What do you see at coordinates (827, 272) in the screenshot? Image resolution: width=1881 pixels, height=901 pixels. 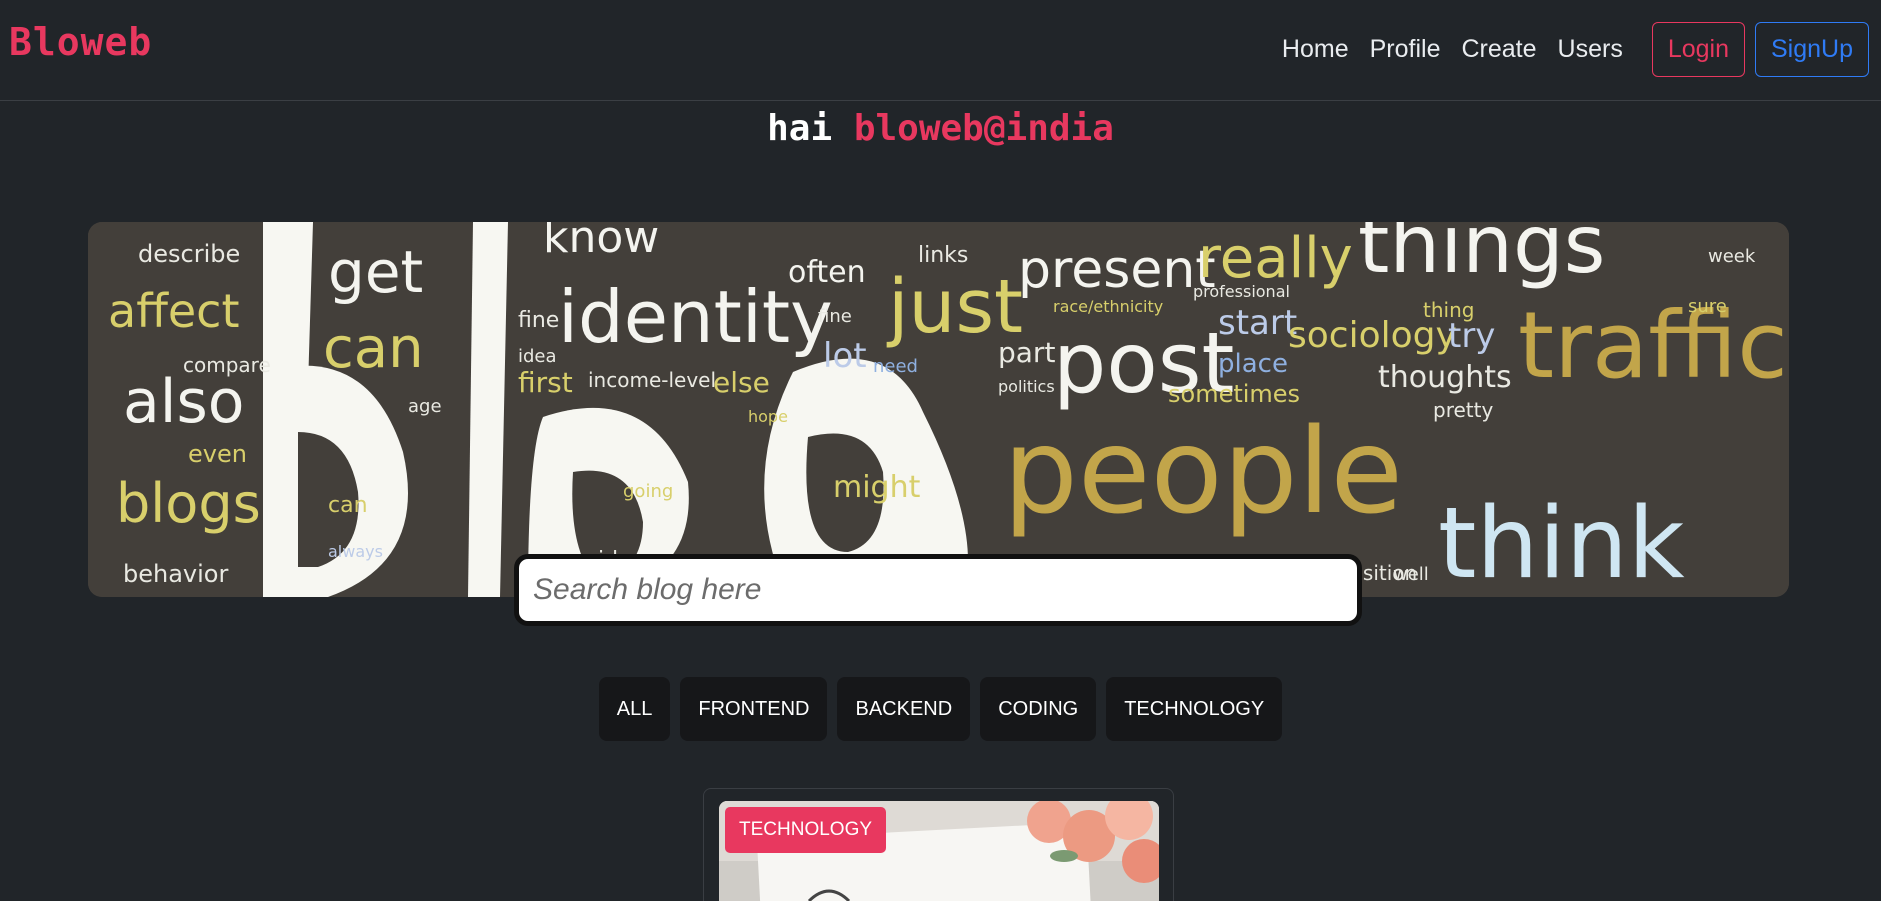 I see `svg-text: often` at bounding box center [827, 272].